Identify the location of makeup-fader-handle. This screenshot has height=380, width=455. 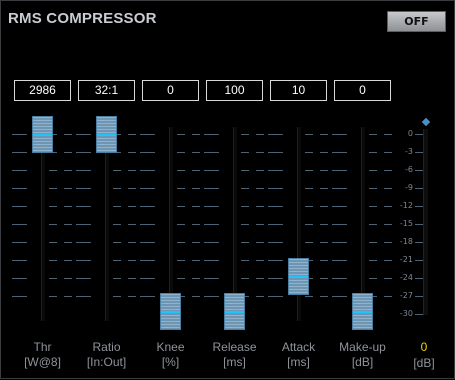
(362, 311).